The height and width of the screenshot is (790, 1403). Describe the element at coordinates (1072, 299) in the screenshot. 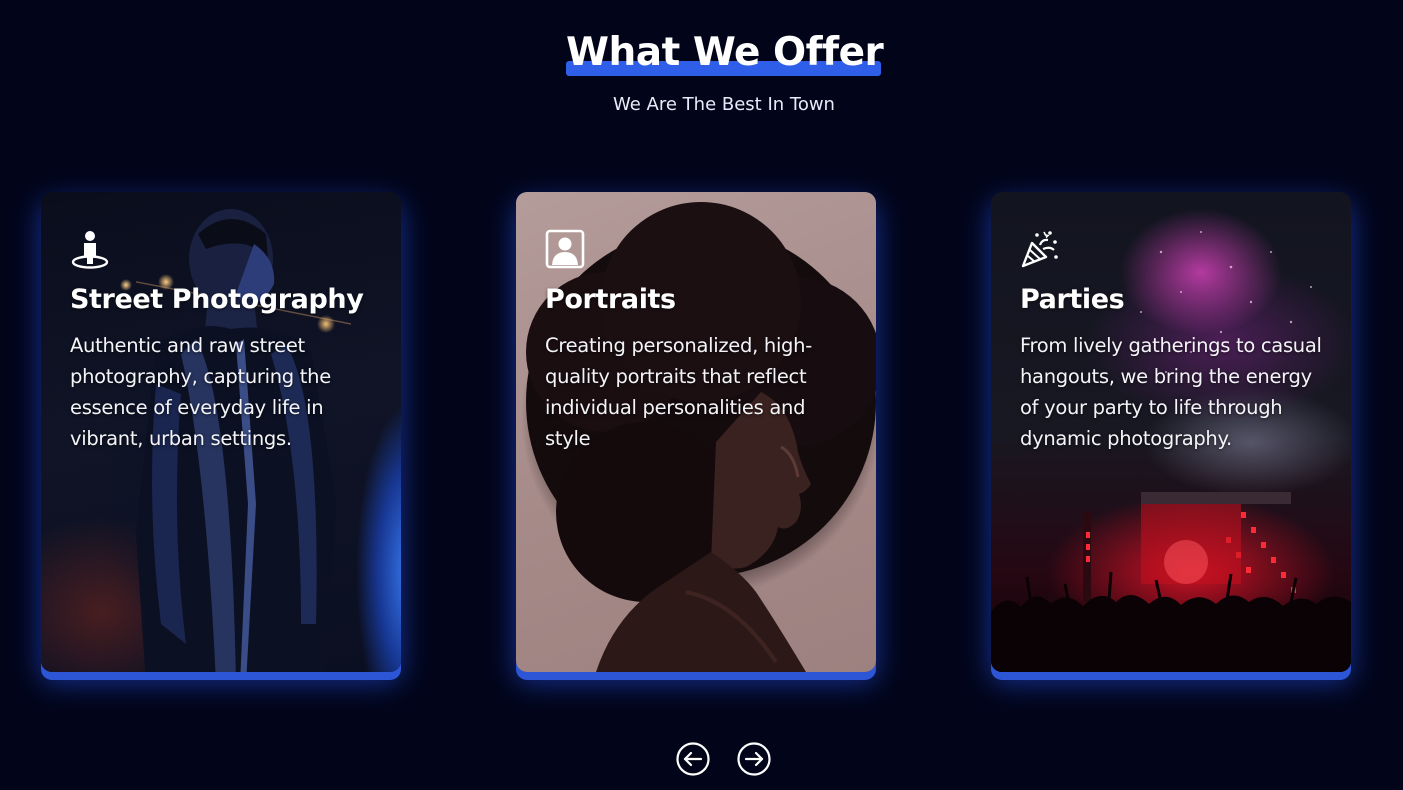

I see `card-title: Parties` at that location.